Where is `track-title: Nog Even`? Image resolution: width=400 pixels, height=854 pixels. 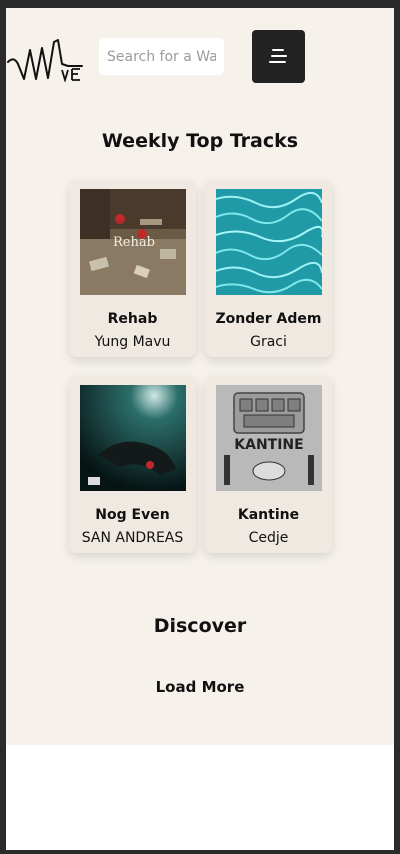
track-title: Nog Even is located at coordinates (132, 515).